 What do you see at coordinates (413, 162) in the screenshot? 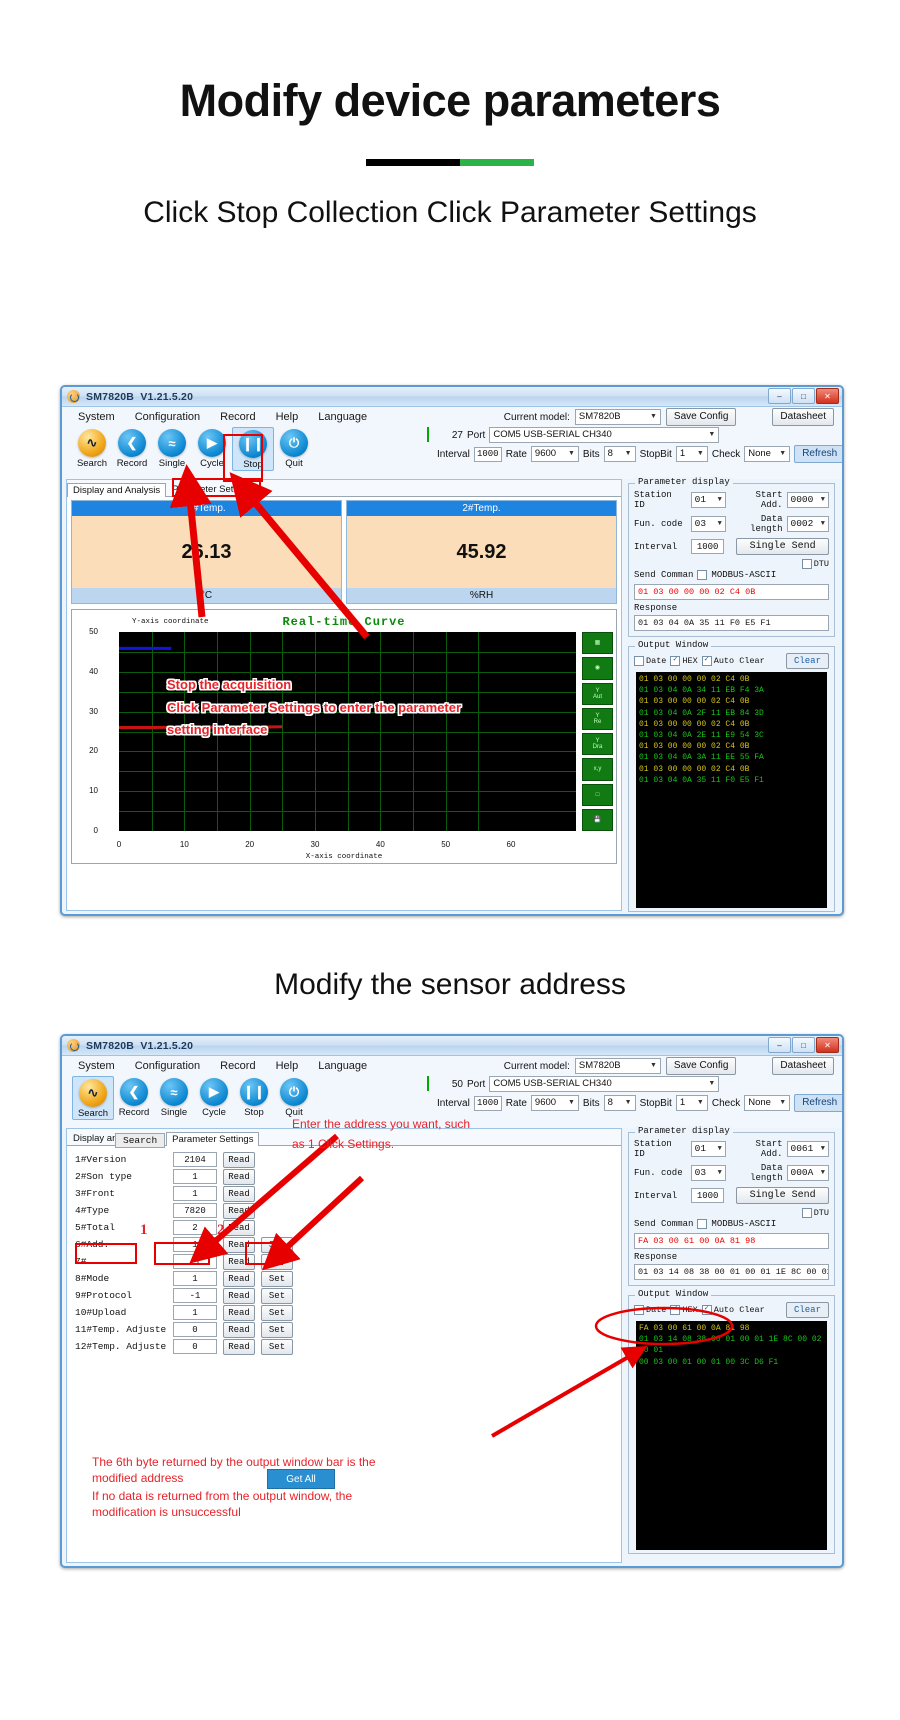
I see `divider-black-segment` at bounding box center [413, 162].